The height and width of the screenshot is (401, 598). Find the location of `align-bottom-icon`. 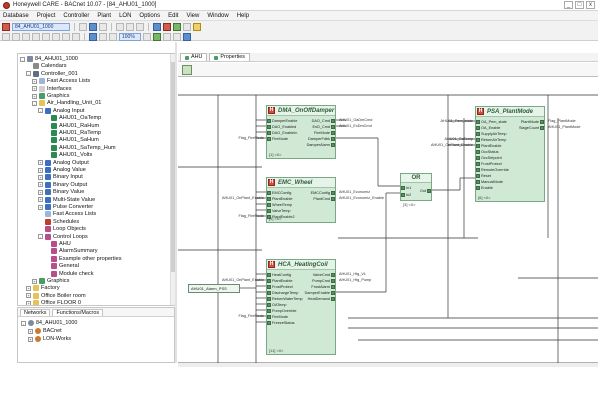

align-bottom-icon is located at coordinates (76, 36).